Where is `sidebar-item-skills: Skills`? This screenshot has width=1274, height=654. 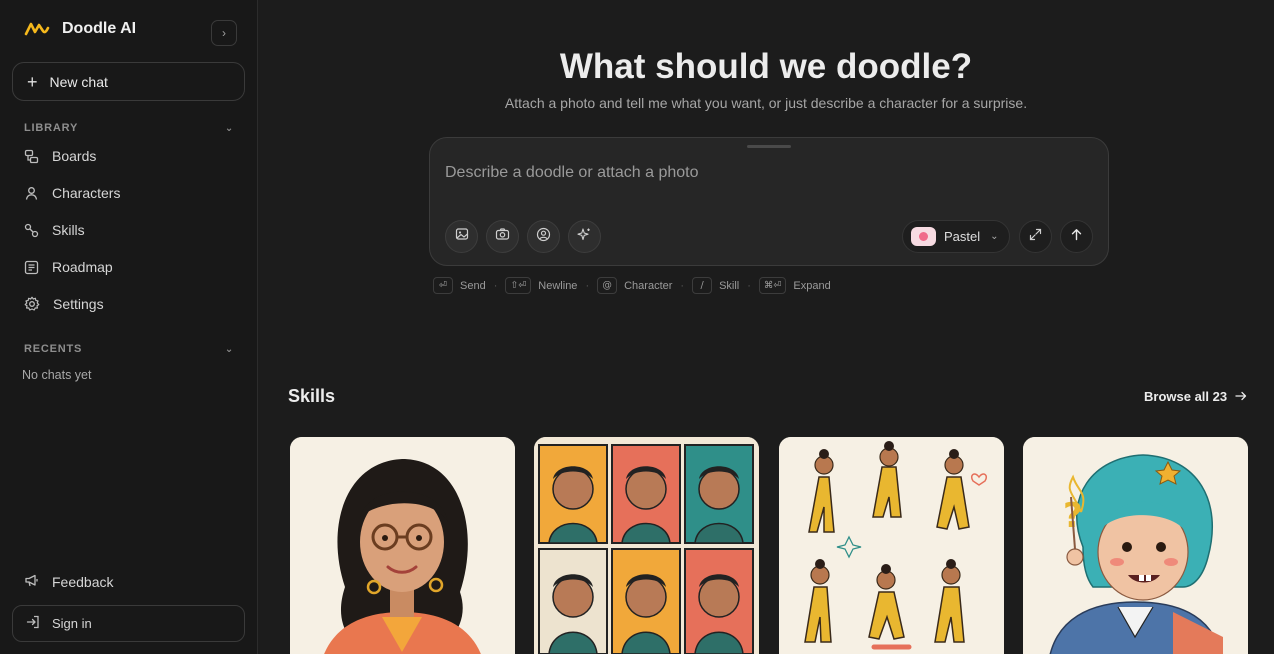 sidebar-item-skills: Skills is located at coordinates (54, 230).